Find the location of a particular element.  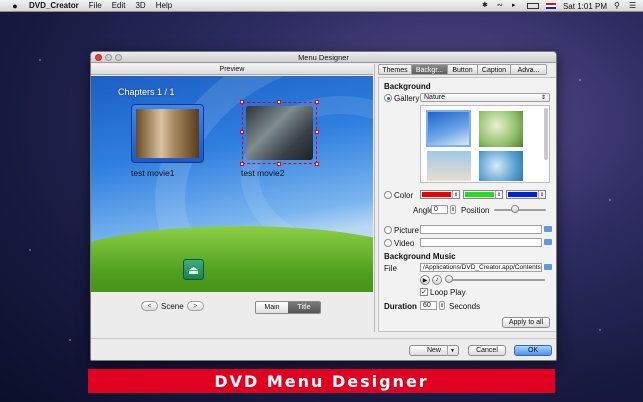

play-icon: ▶ is located at coordinates (425, 280).